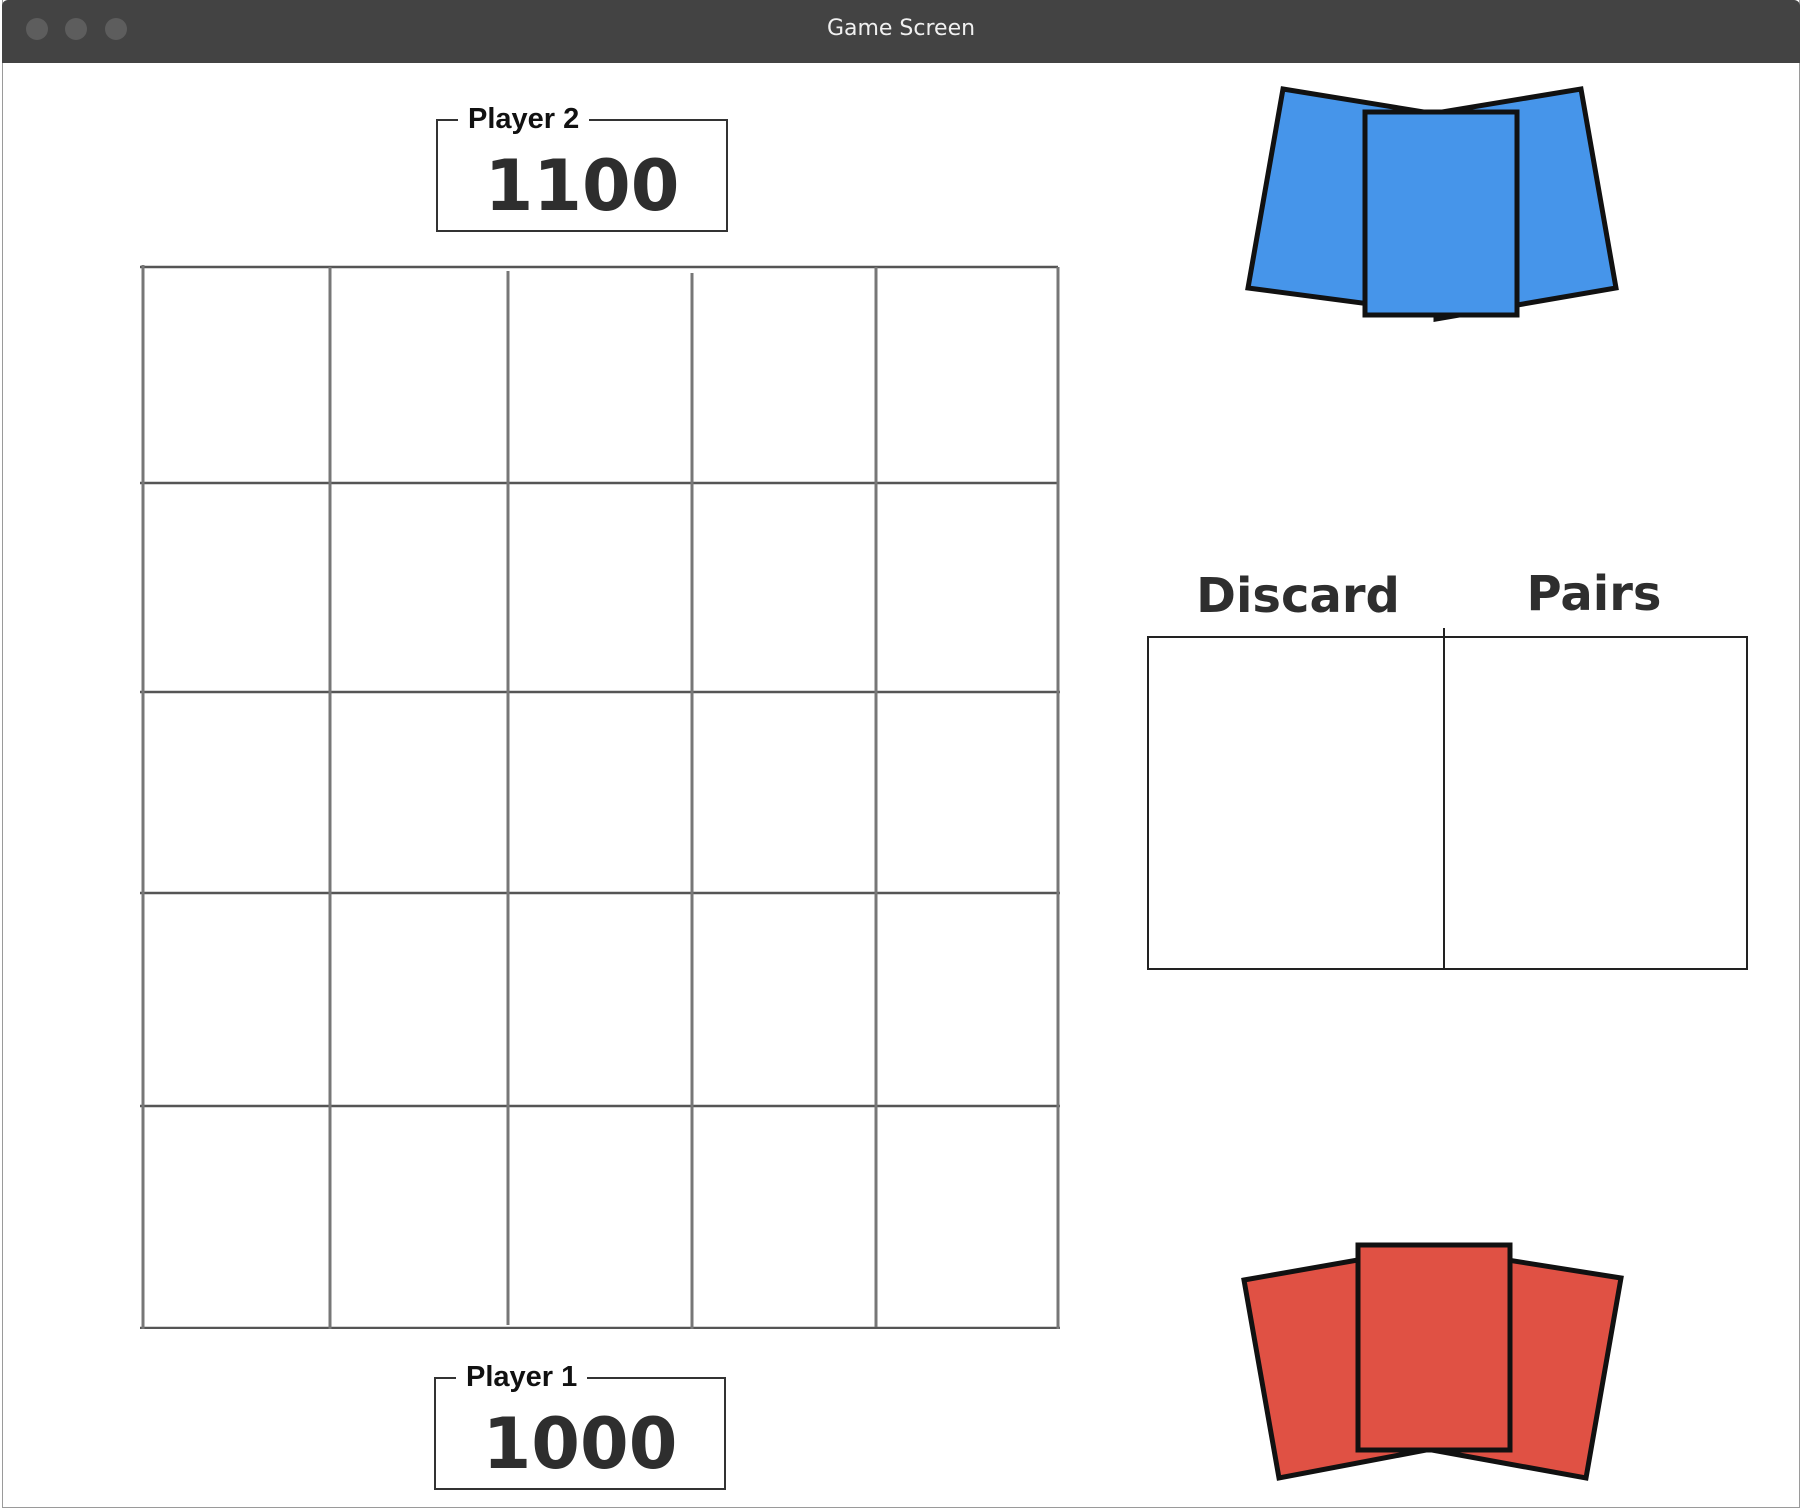  Describe the element at coordinates (419, 1217) in the screenshot. I see `board-cell-r5c2` at that location.